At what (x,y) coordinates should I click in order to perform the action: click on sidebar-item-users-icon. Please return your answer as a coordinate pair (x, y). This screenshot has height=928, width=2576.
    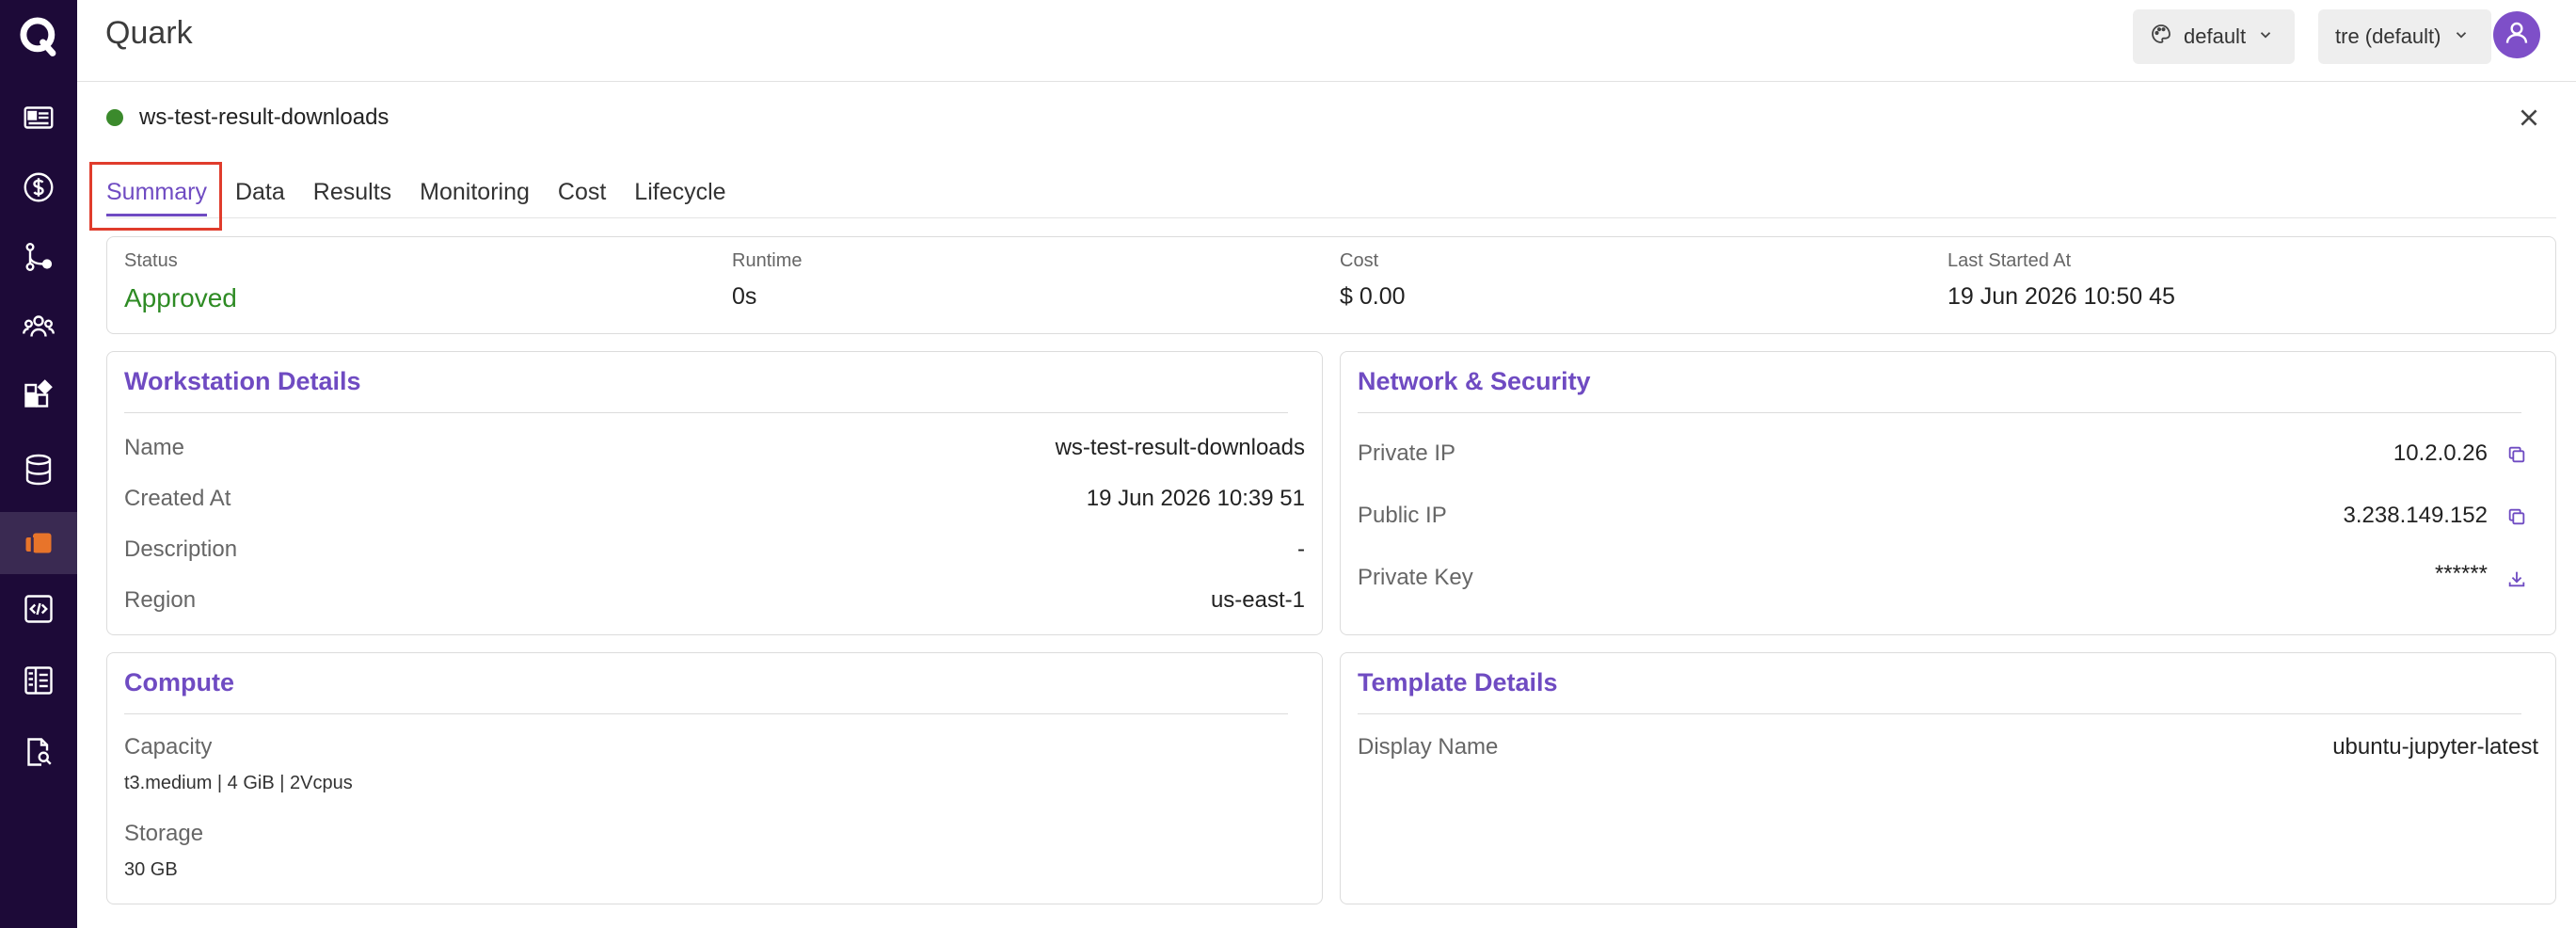
    Looking at the image, I should click on (38, 327).